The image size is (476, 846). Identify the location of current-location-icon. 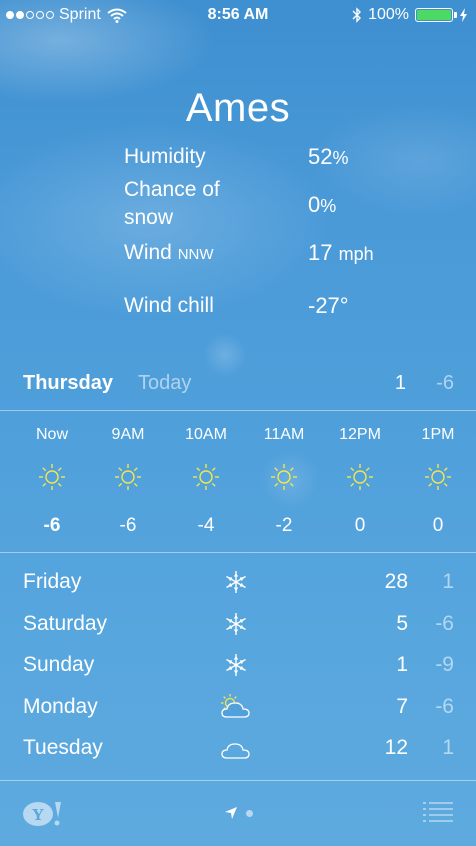
(231, 813).